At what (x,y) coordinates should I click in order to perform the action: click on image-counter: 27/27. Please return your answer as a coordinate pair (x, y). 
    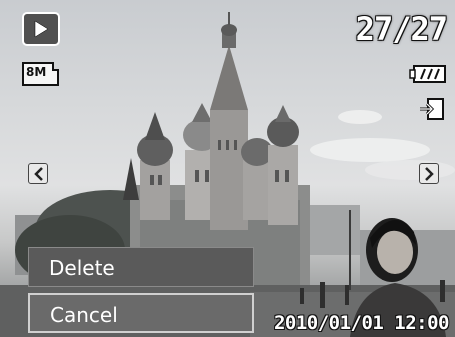
    Looking at the image, I should click on (401, 29).